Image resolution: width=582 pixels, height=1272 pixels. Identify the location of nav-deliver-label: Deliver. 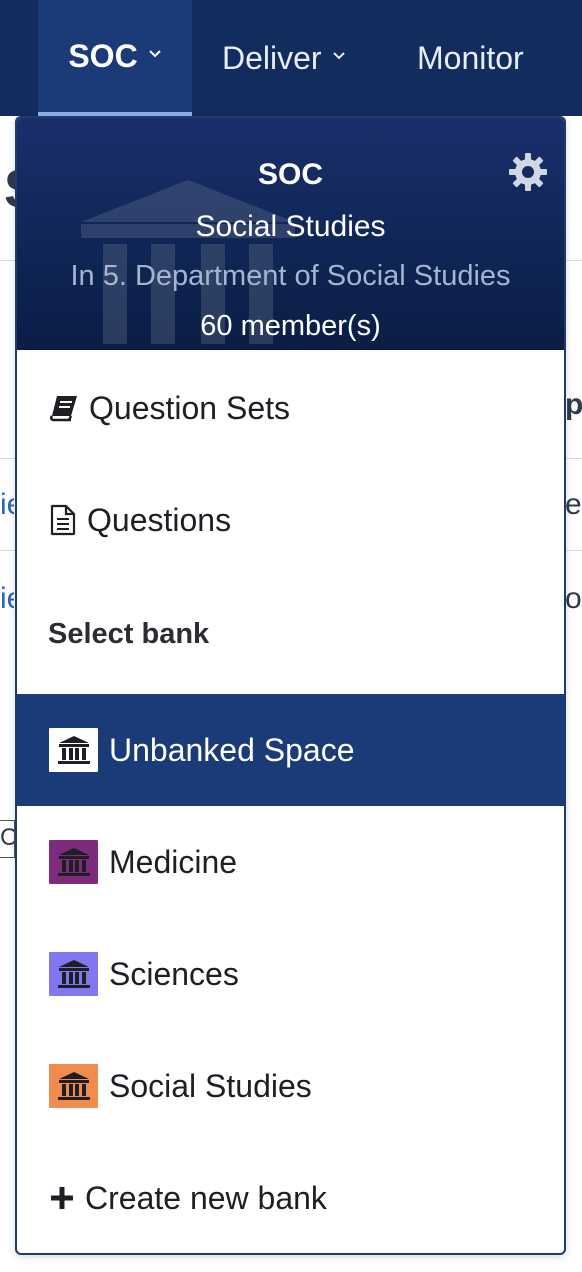
(272, 57).